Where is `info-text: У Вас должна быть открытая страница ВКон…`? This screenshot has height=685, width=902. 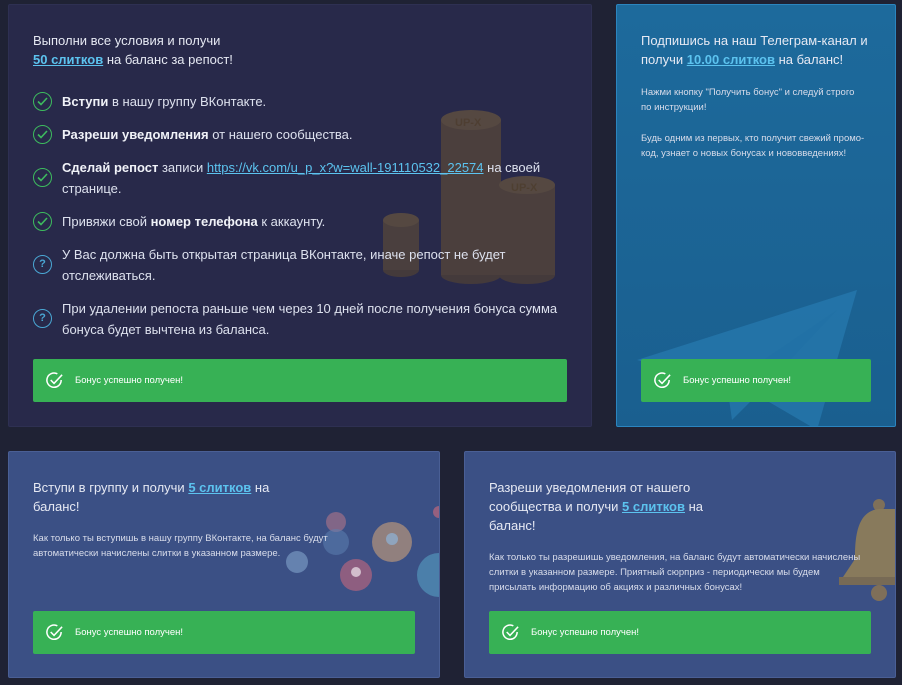
info-text: У Вас должна быть открытая страница ВКон… is located at coordinates (284, 265).